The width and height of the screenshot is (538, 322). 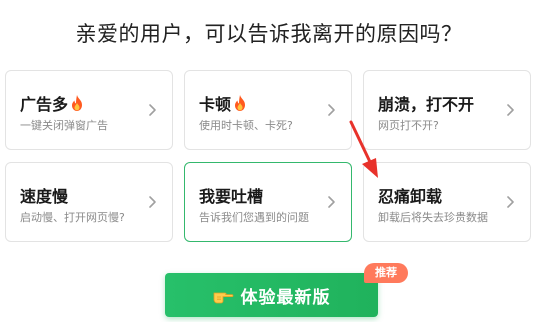 What do you see at coordinates (269, 34) in the screenshot?
I see `page-title: 亲爱的用户，可以告诉我离开的原因吗？` at bounding box center [269, 34].